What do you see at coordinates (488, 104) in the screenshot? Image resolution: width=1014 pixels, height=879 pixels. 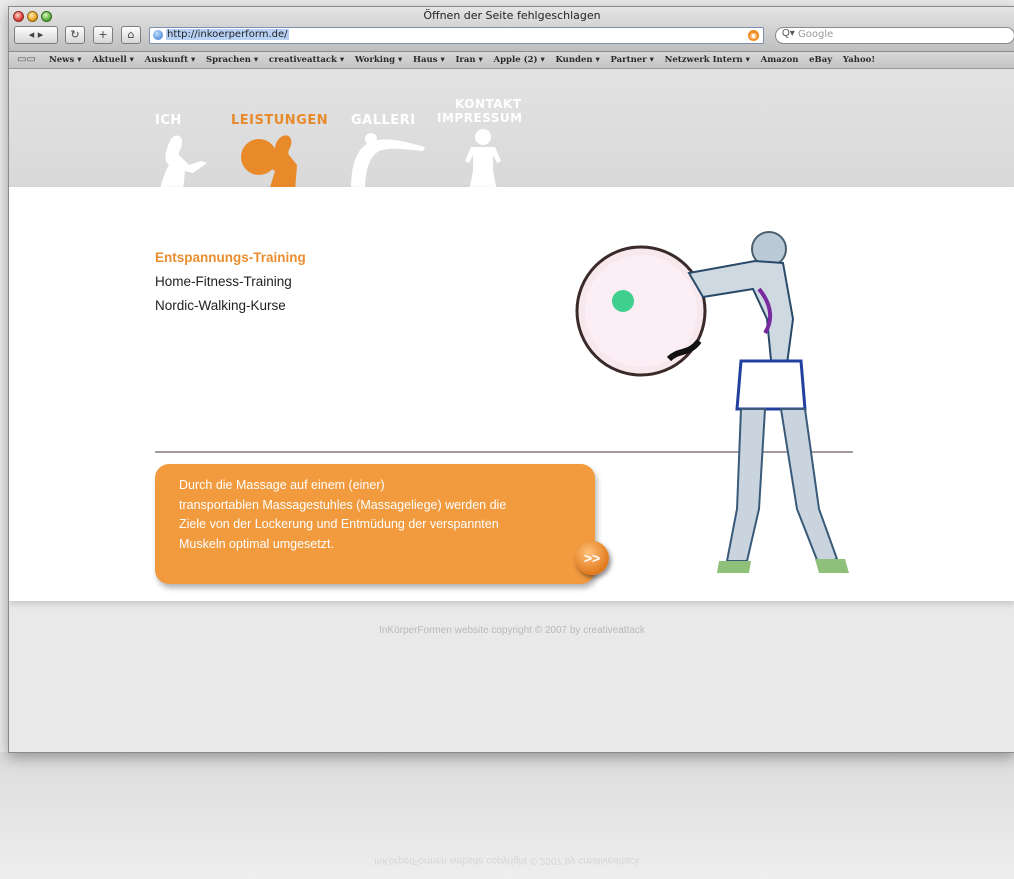 I see `nav-kontakt: KONTAKT` at bounding box center [488, 104].